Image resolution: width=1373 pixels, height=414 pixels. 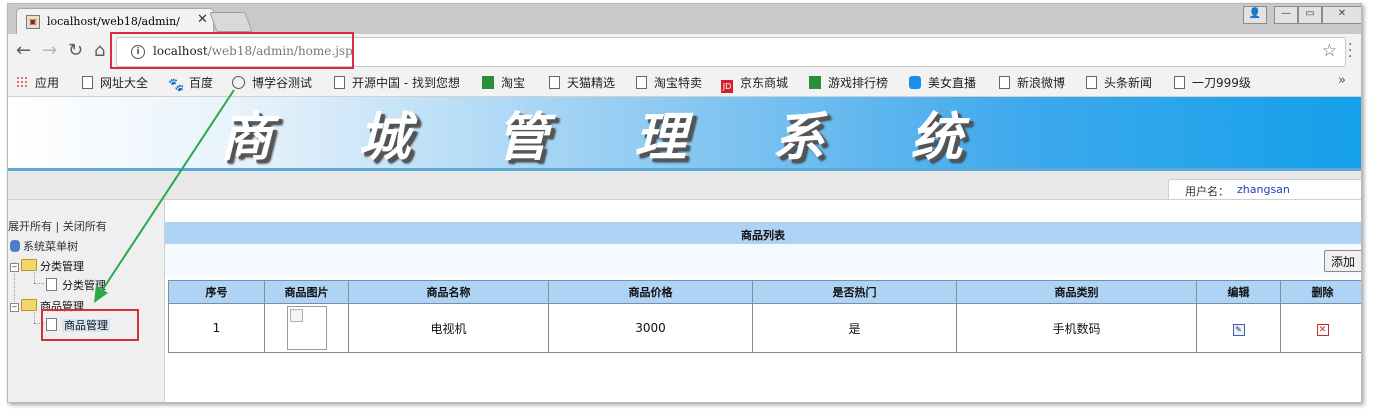 I want to click on delete-icon: ✕, so click(x=1322, y=329).